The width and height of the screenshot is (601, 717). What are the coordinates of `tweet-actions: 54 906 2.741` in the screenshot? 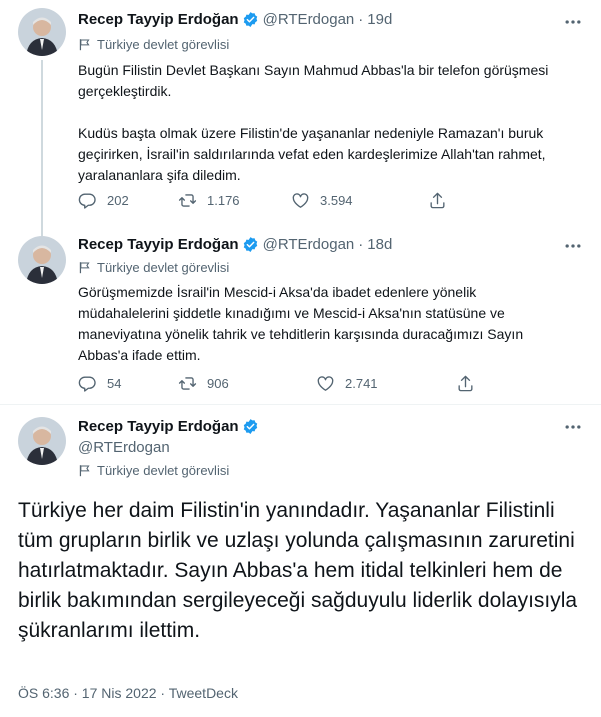 It's located at (276, 383).